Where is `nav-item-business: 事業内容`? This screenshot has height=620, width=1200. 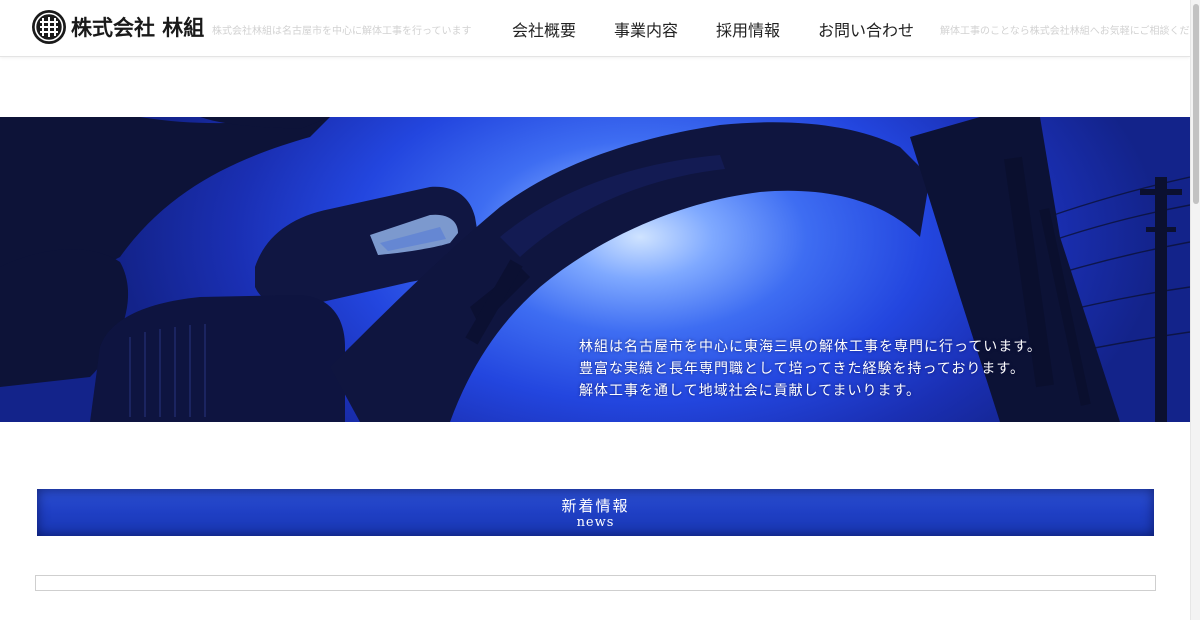 nav-item-business: 事業内容 is located at coordinates (646, 29).